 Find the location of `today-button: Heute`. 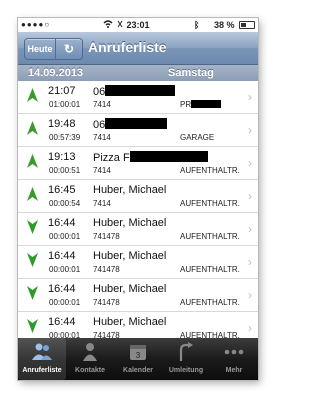

today-button: Heute is located at coordinates (40, 49).